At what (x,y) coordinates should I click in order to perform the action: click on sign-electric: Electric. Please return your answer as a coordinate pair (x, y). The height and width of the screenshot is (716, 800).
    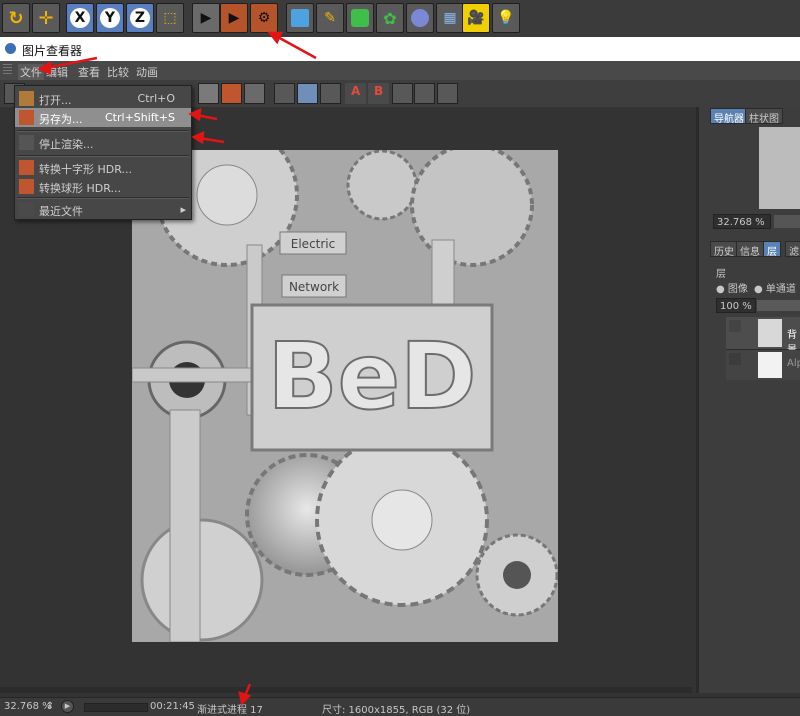
    Looking at the image, I should click on (313, 244).